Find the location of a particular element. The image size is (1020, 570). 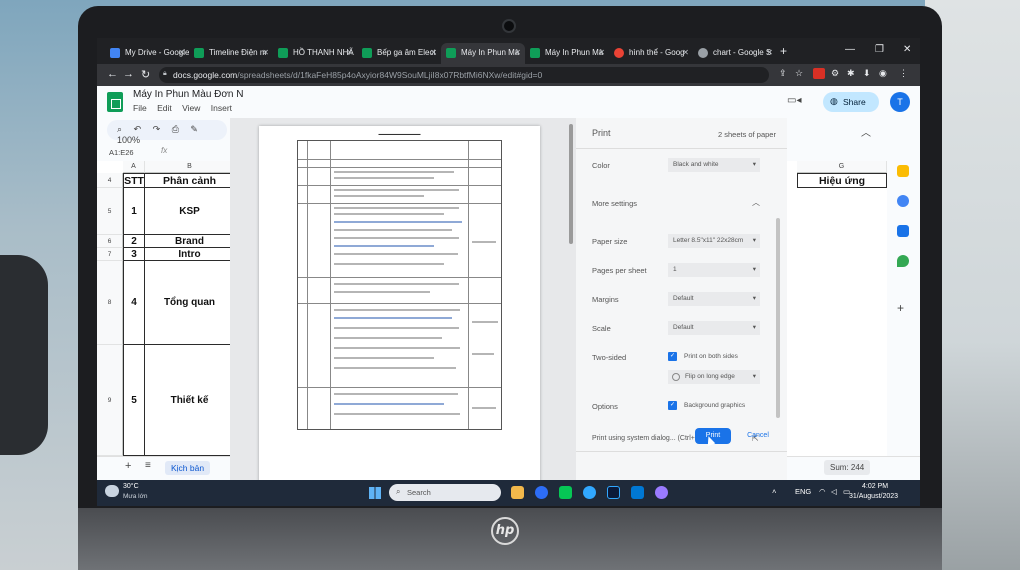

settings-scrollbar is located at coordinates (778, 318).